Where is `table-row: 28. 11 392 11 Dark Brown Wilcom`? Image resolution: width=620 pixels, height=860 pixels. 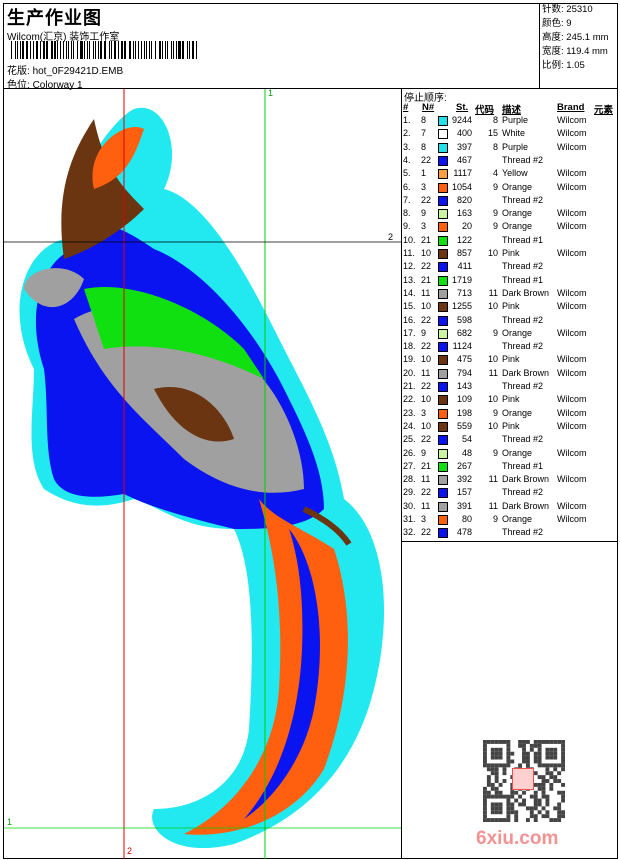
table-row: 28. 11 392 11 Dark Brown Wilcom is located at coordinates (510, 479).